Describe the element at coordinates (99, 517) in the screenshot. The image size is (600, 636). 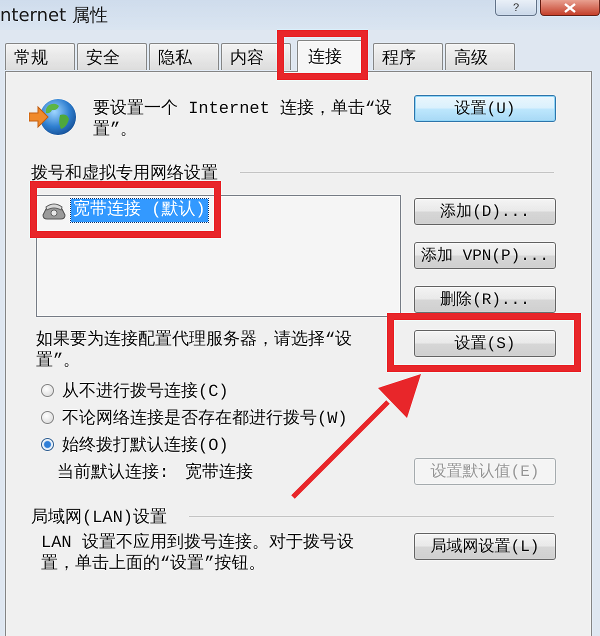
I see `section-heading: 局域网(LAN)设置` at that location.